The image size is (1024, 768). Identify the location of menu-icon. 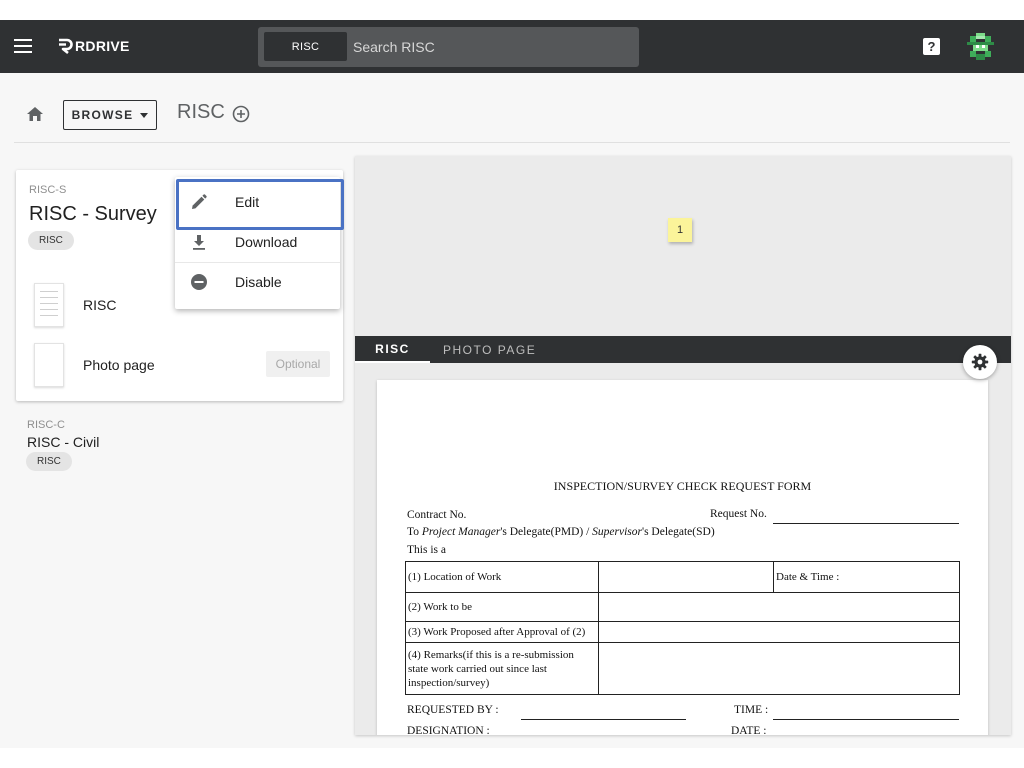
(23, 46).